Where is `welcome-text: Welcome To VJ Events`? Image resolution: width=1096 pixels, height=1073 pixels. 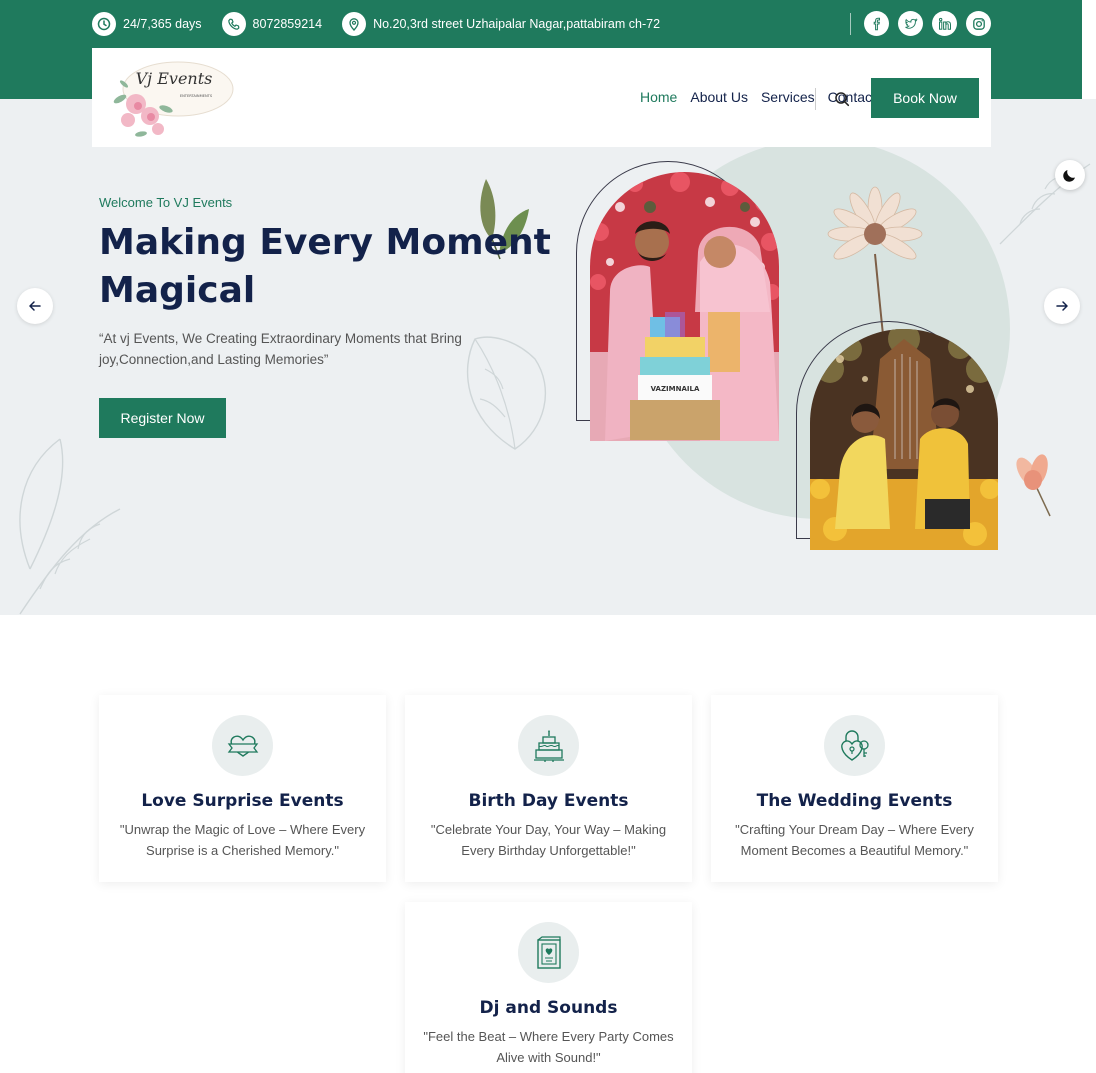 welcome-text: Welcome To VJ Events is located at coordinates (166, 202).